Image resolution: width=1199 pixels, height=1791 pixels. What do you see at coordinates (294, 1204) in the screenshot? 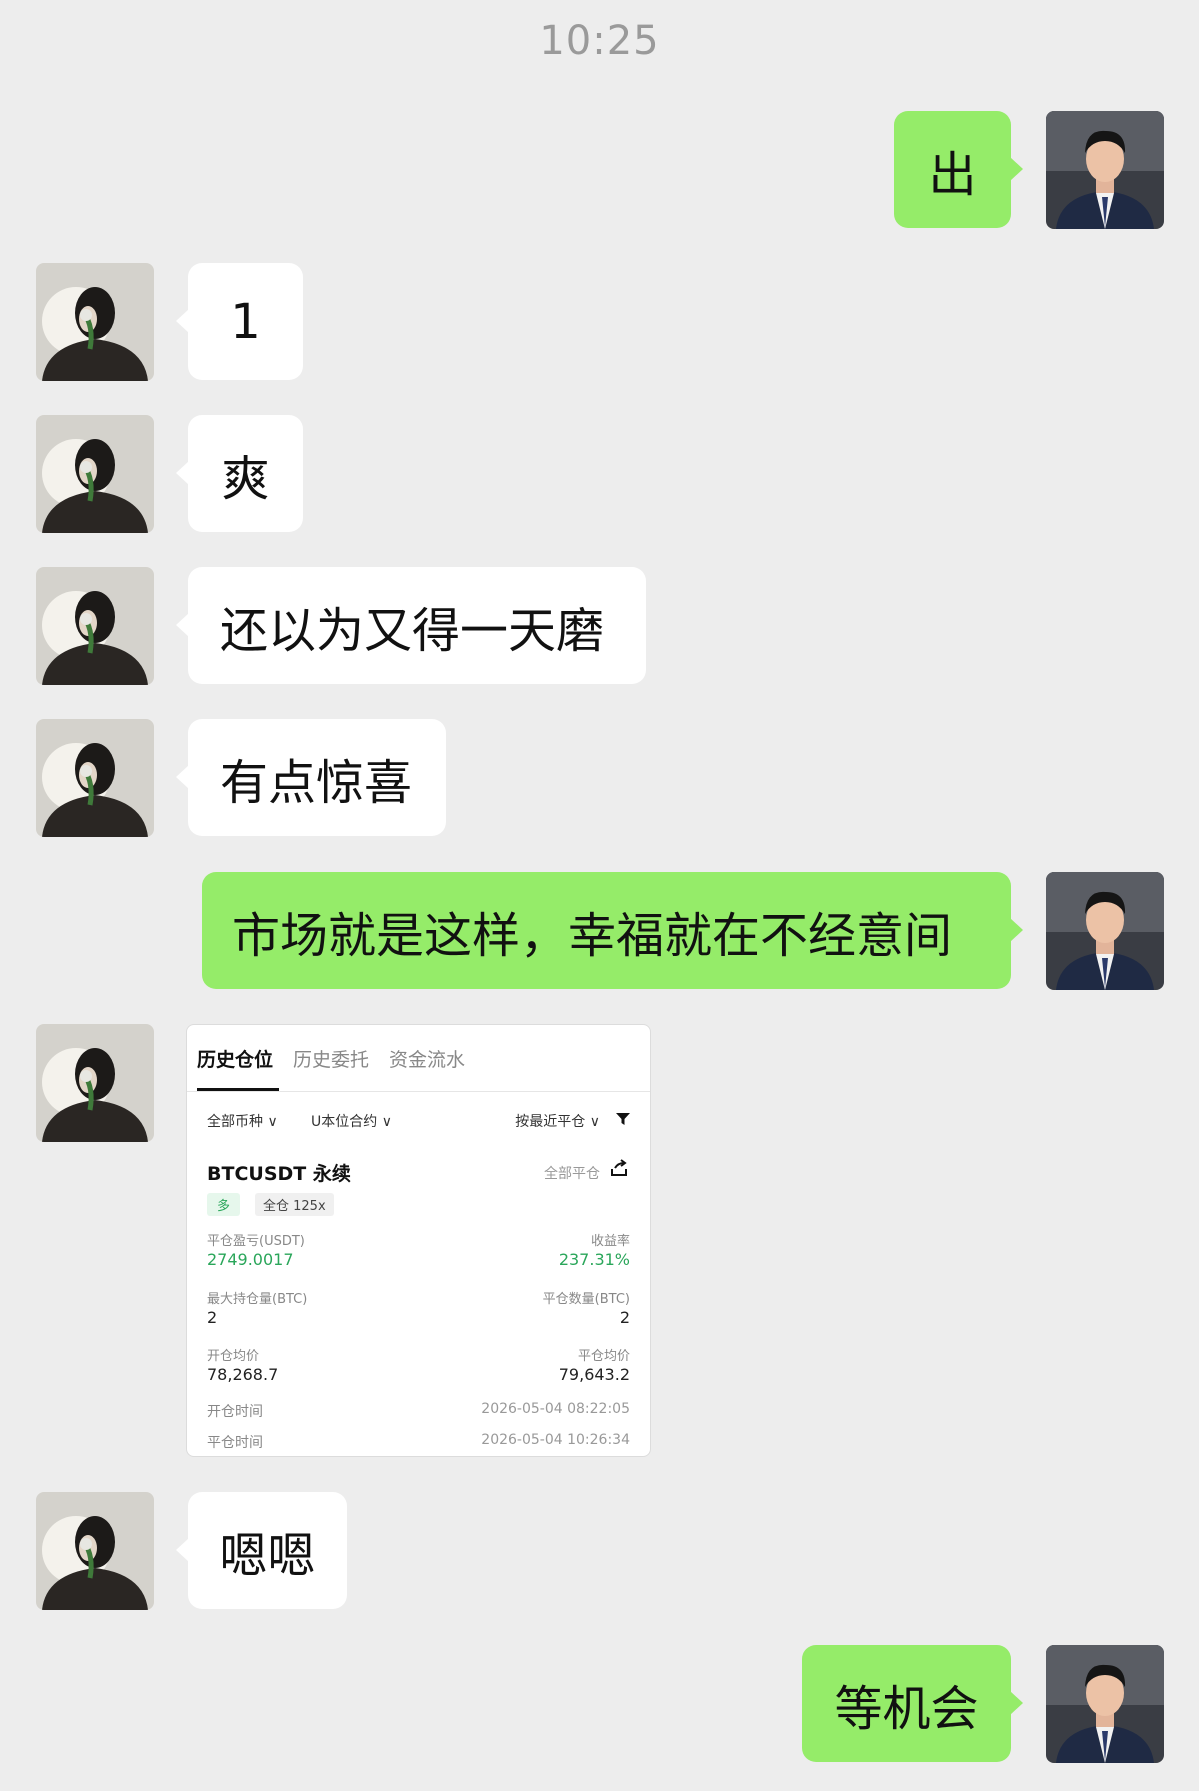
I see `leverage-tag: 全仓 125x` at bounding box center [294, 1204].